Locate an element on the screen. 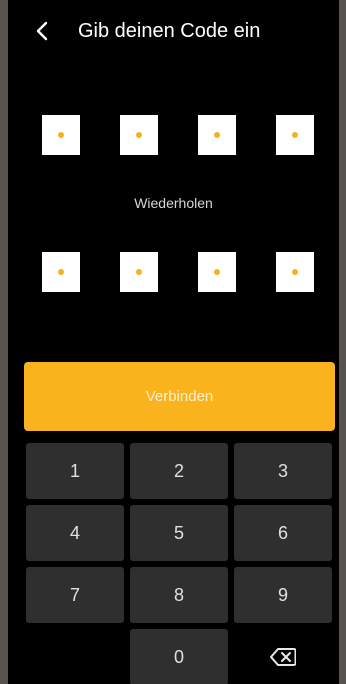 The width and height of the screenshot is (346, 684). backspace-key is located at coordinates (283, 656).